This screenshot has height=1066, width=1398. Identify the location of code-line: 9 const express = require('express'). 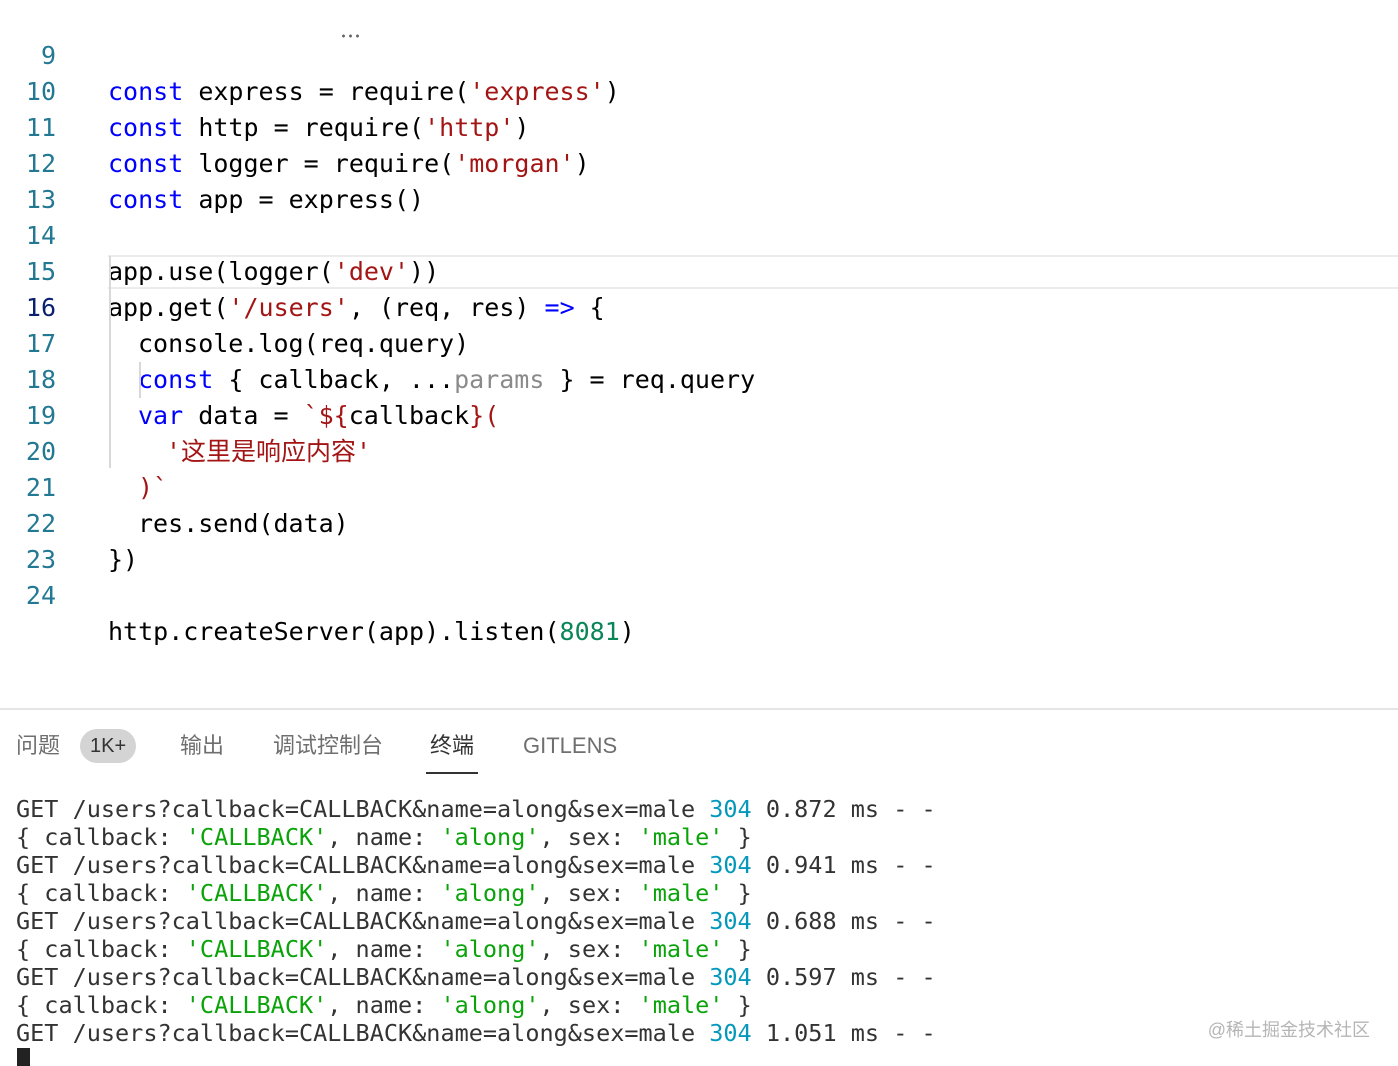
(699, 54).